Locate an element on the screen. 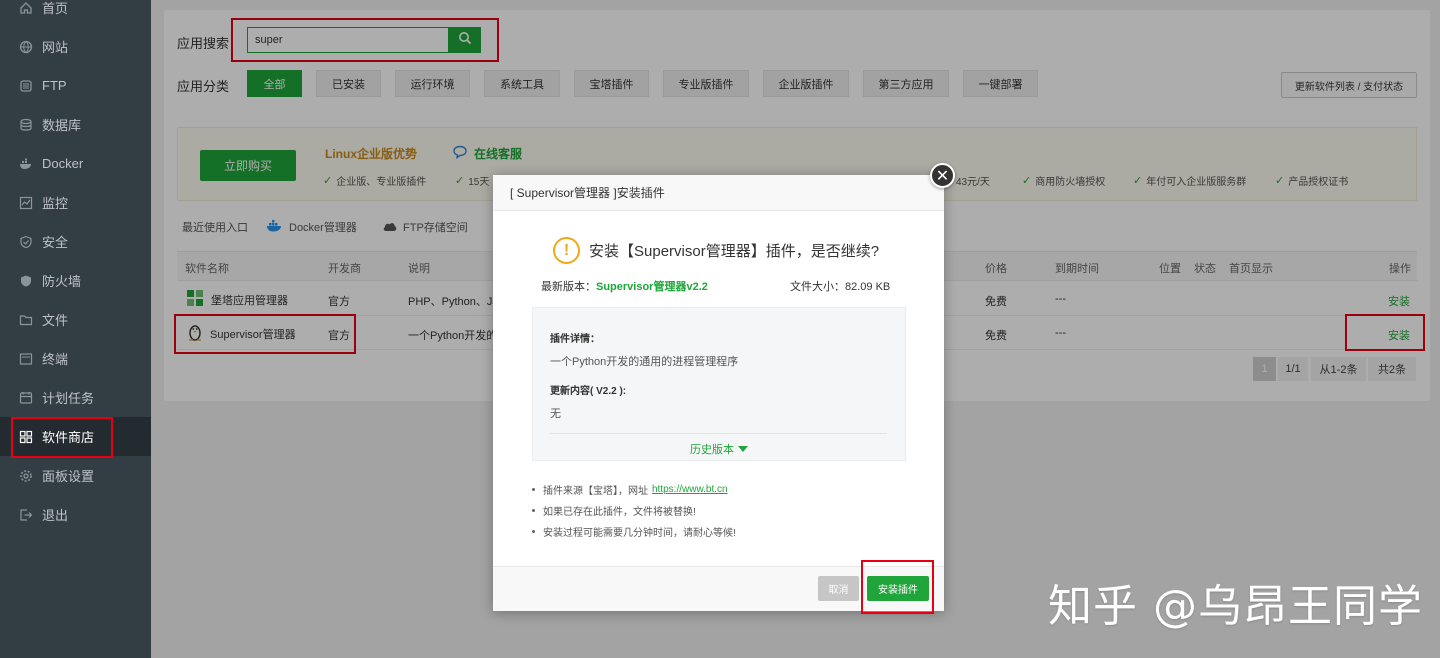 The width and height of the screenshot is (1440, 658). note-item: 插件来源【宝塔】，网址 https://www.bt.cn is located at coordinates (630, 489).